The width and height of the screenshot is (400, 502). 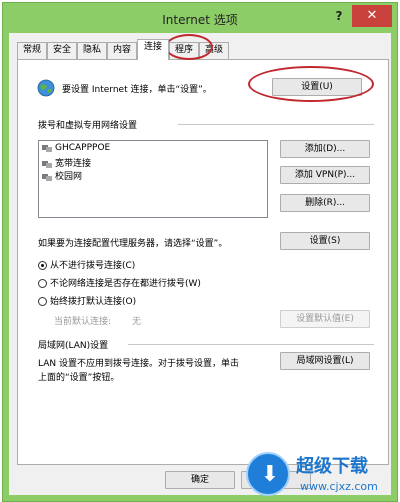 I want to click on annotation-circle-setup, so click(x=311, y=84).